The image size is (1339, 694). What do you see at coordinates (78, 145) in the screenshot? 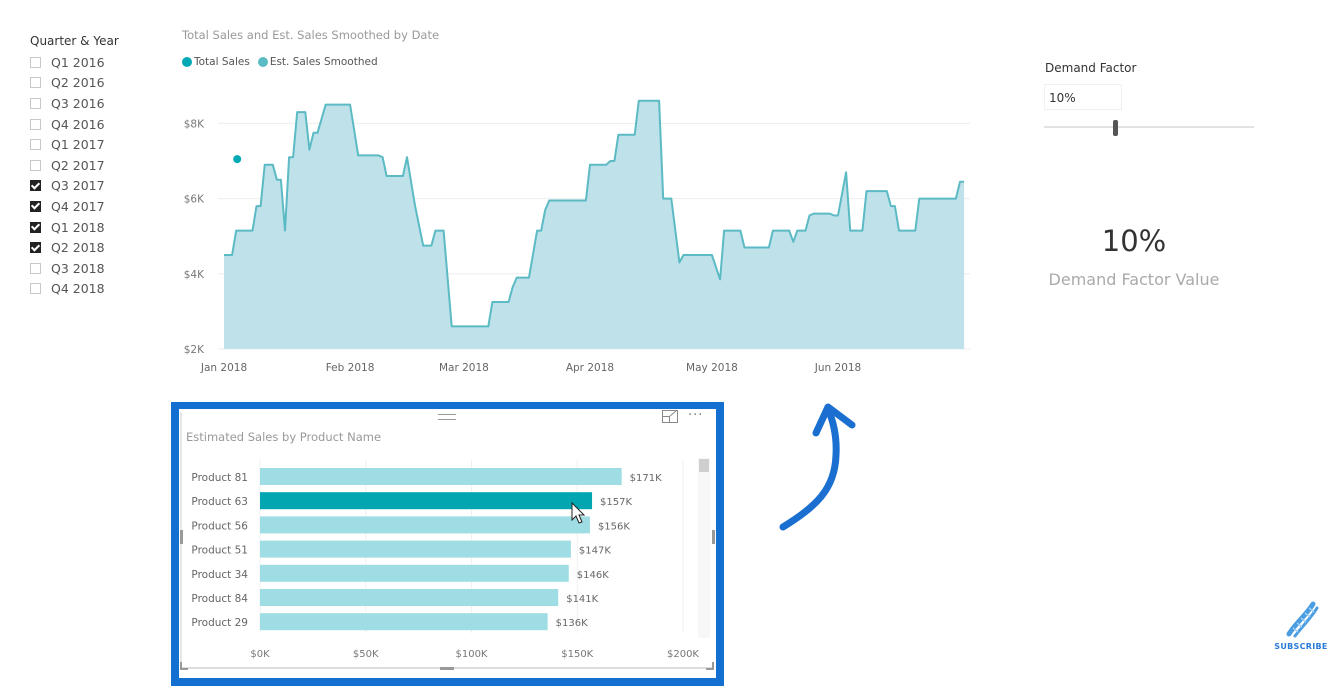
I see `slicer-item-label: Q1 2017` at bounding box center [78, 145].